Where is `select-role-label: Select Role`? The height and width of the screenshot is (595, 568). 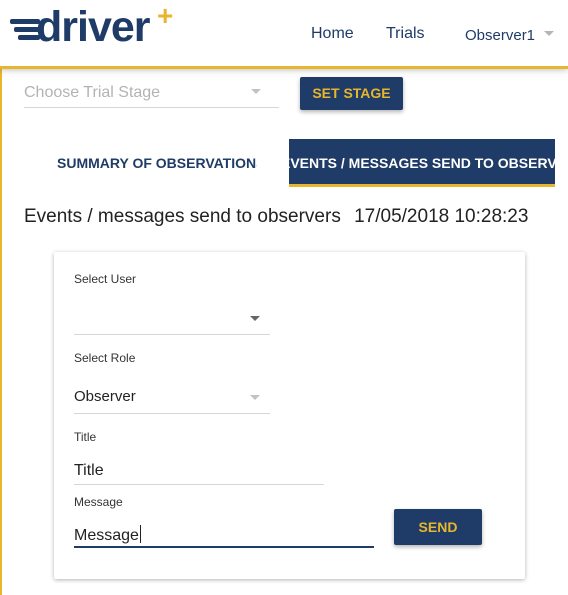
select-role-label: Select Role is located at coordinates (105, 358).